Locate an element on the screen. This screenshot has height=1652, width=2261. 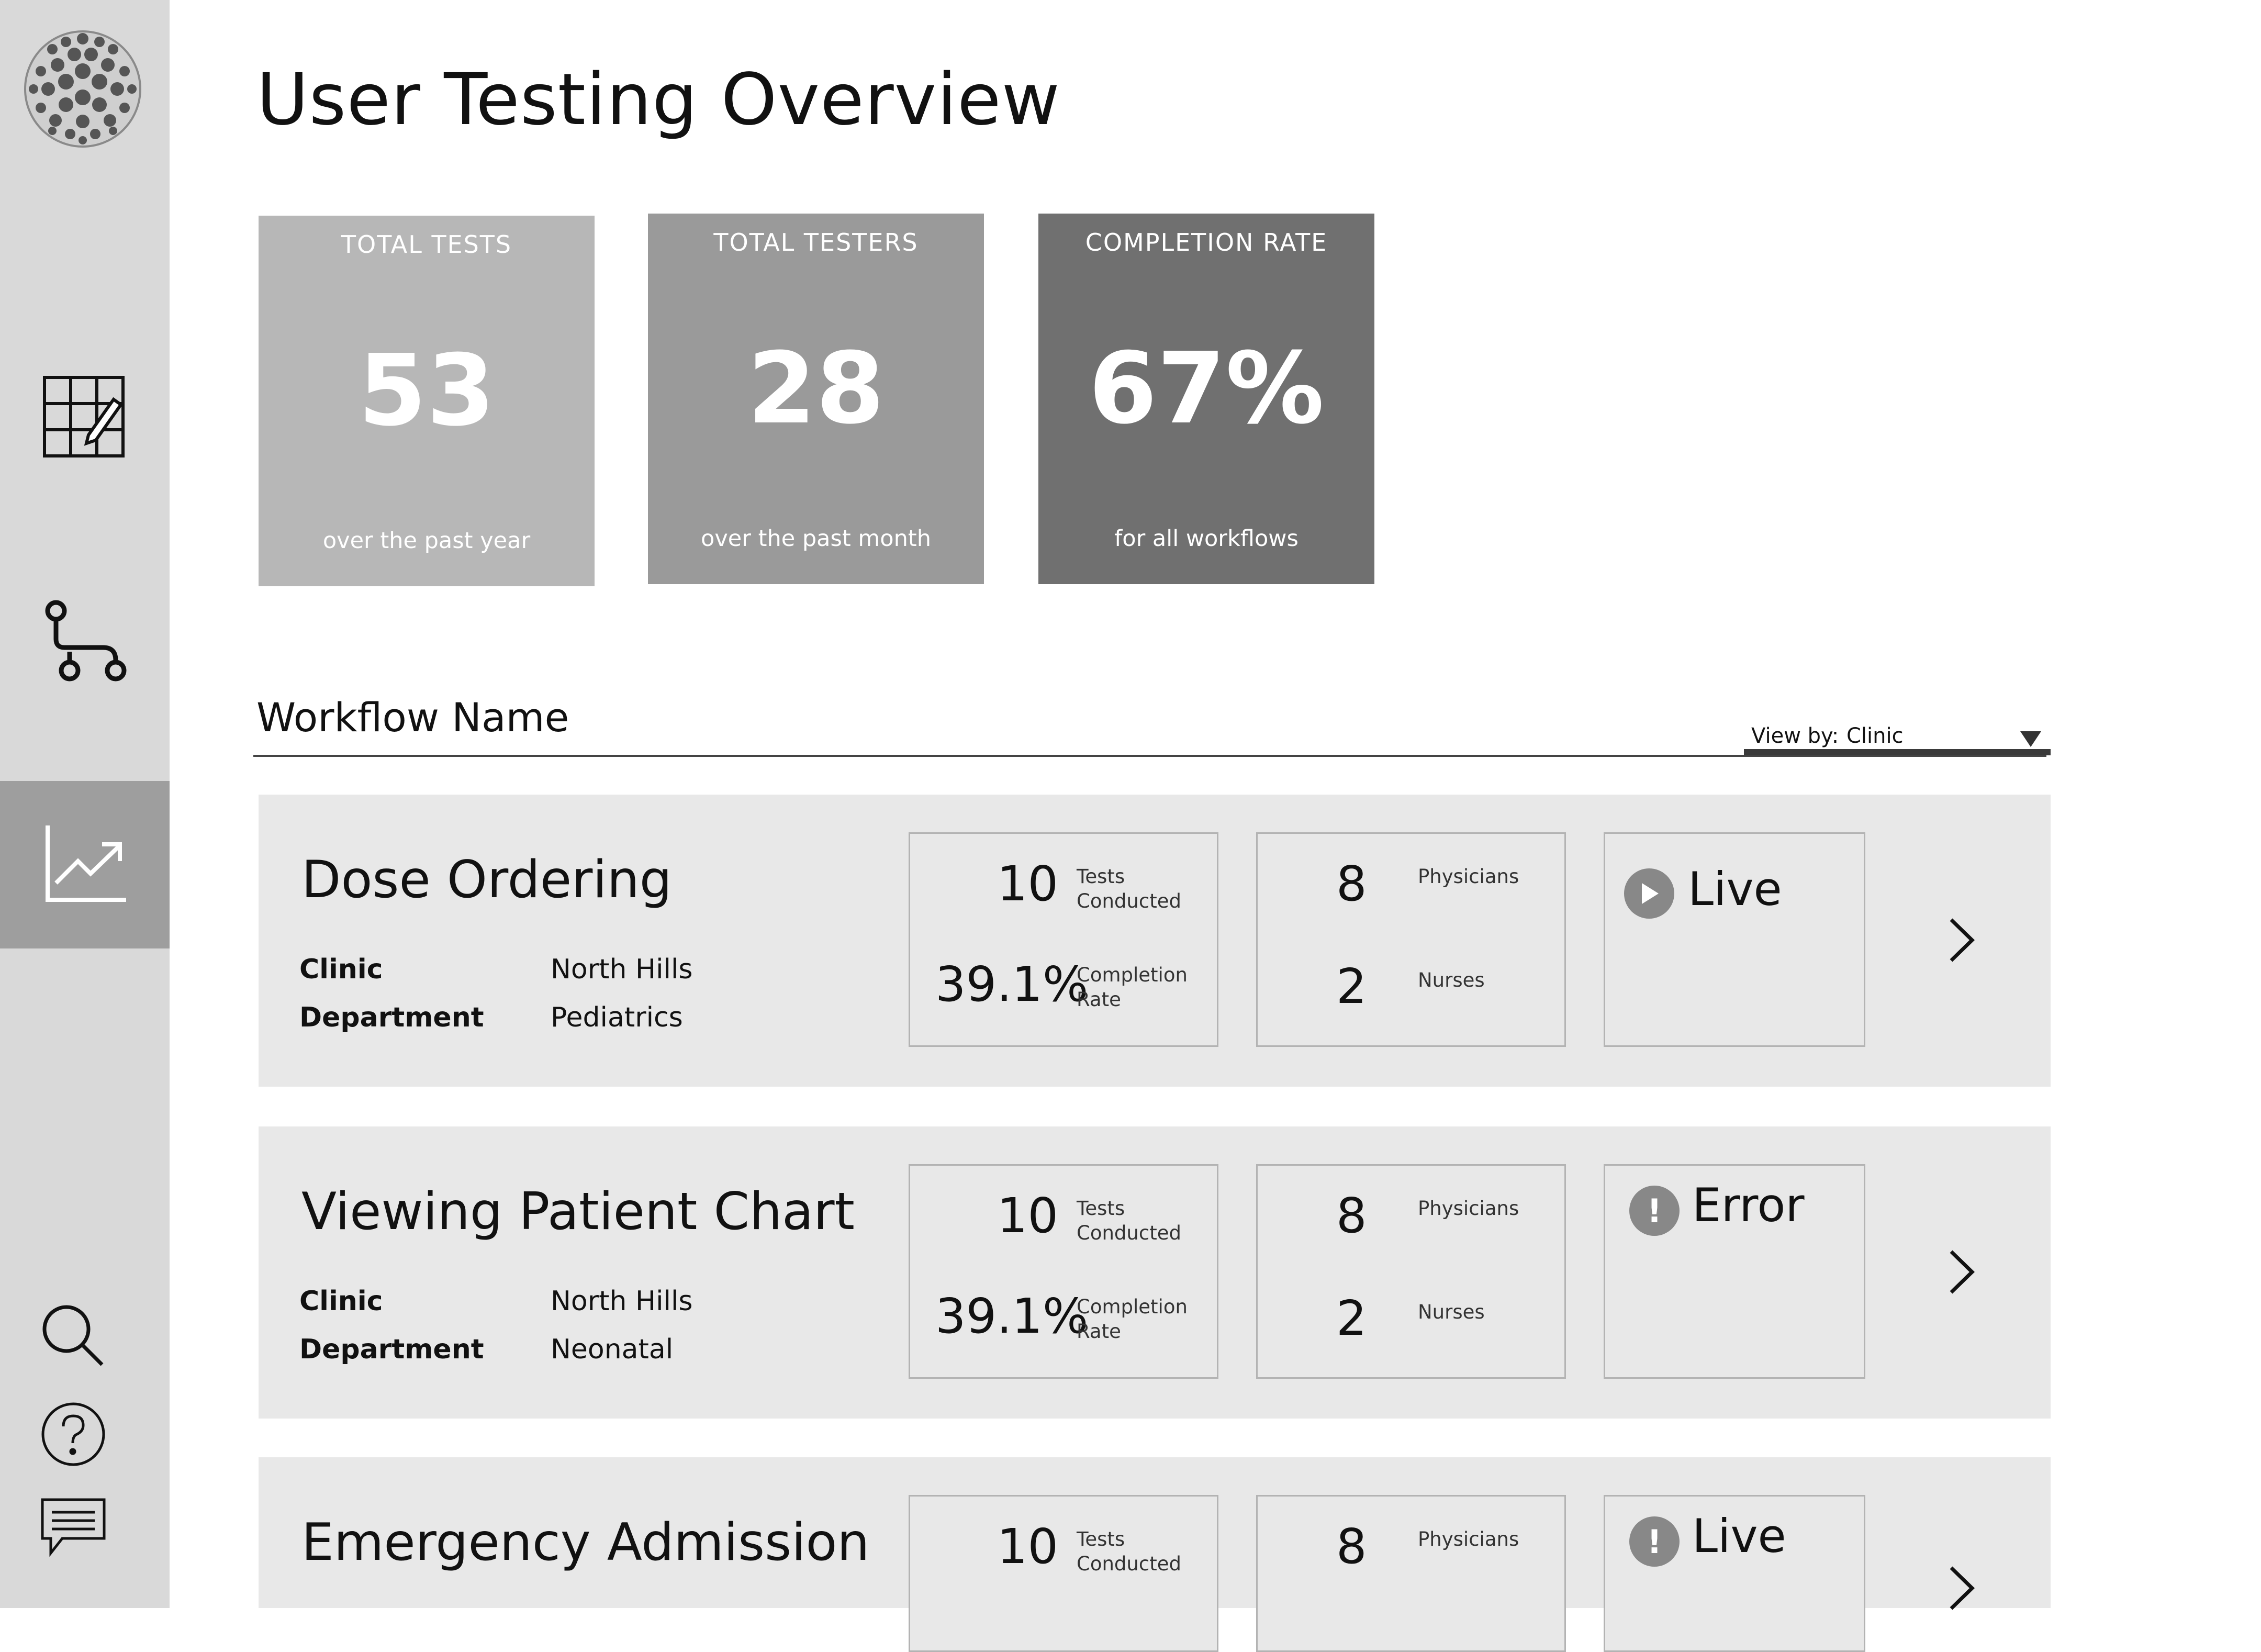
workflow-name: Emergency Admission is located at coordinates (585, 1542).